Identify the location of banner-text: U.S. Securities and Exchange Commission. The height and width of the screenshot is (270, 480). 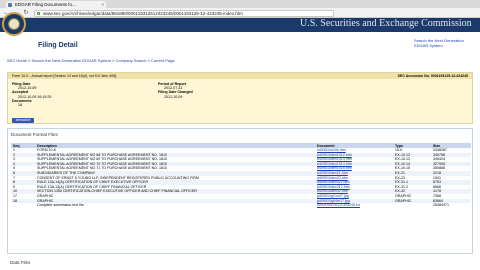
(386, 23).